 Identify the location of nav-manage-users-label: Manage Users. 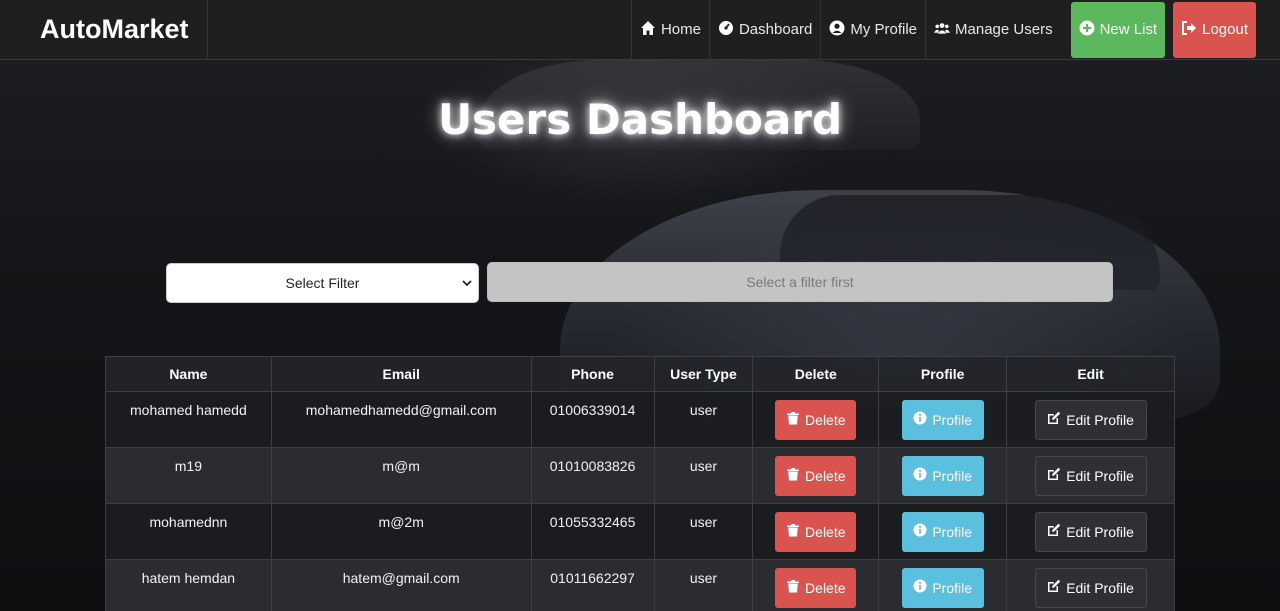
(1004, 29).